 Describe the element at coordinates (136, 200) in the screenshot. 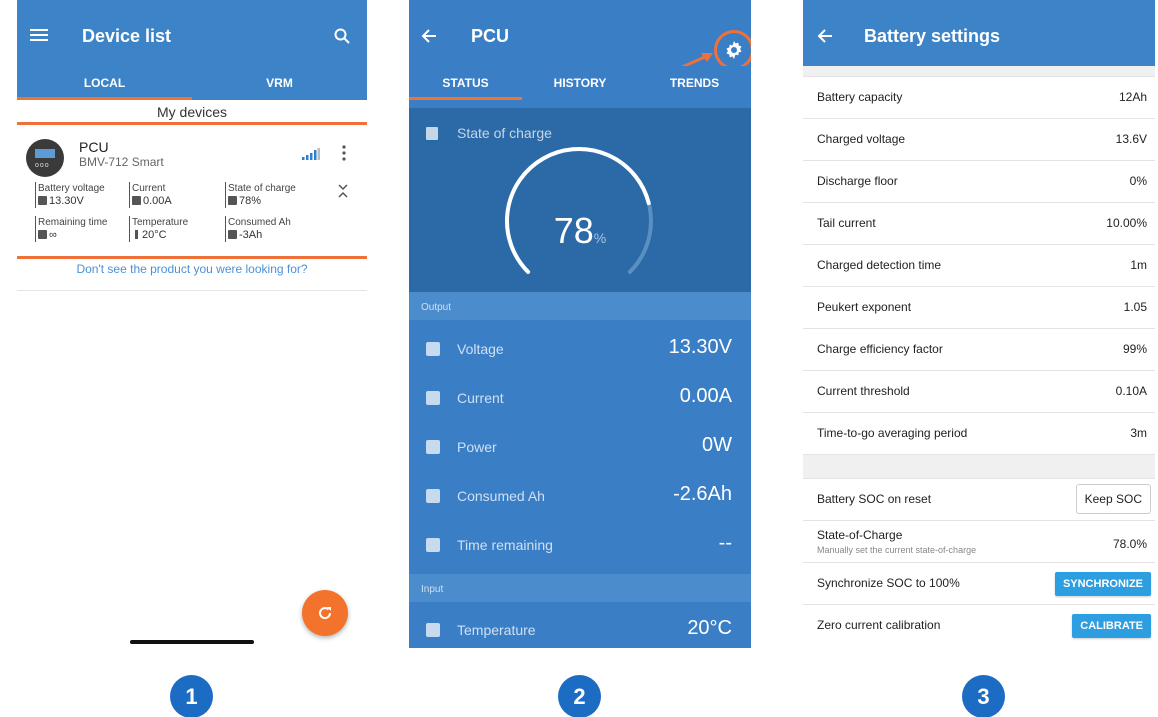

I see `current-icon` at that location.